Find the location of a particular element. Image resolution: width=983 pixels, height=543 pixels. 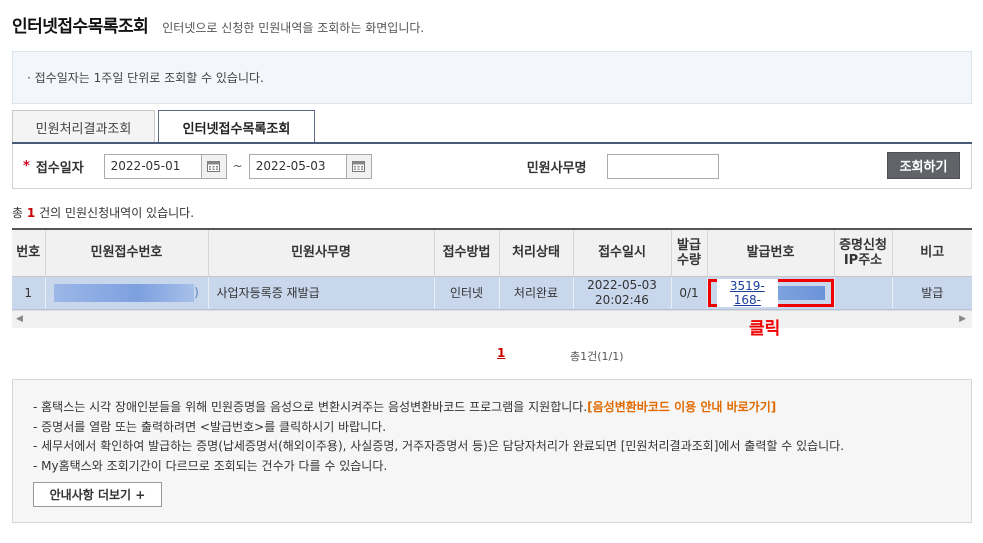

calendar-from-button is located at coordinates (214, 166).